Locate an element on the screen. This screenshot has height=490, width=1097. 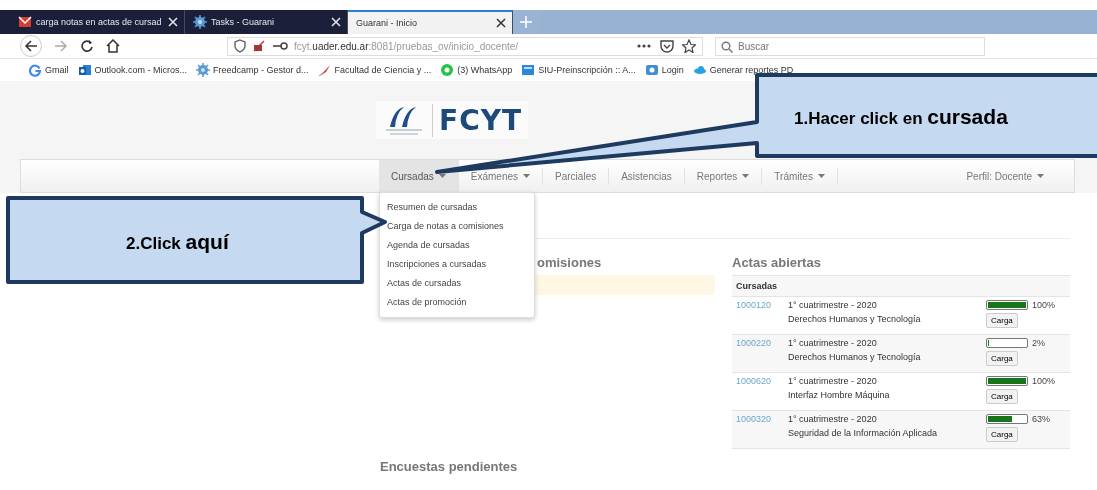
cloud-icon is located at coordinates (699, 70).